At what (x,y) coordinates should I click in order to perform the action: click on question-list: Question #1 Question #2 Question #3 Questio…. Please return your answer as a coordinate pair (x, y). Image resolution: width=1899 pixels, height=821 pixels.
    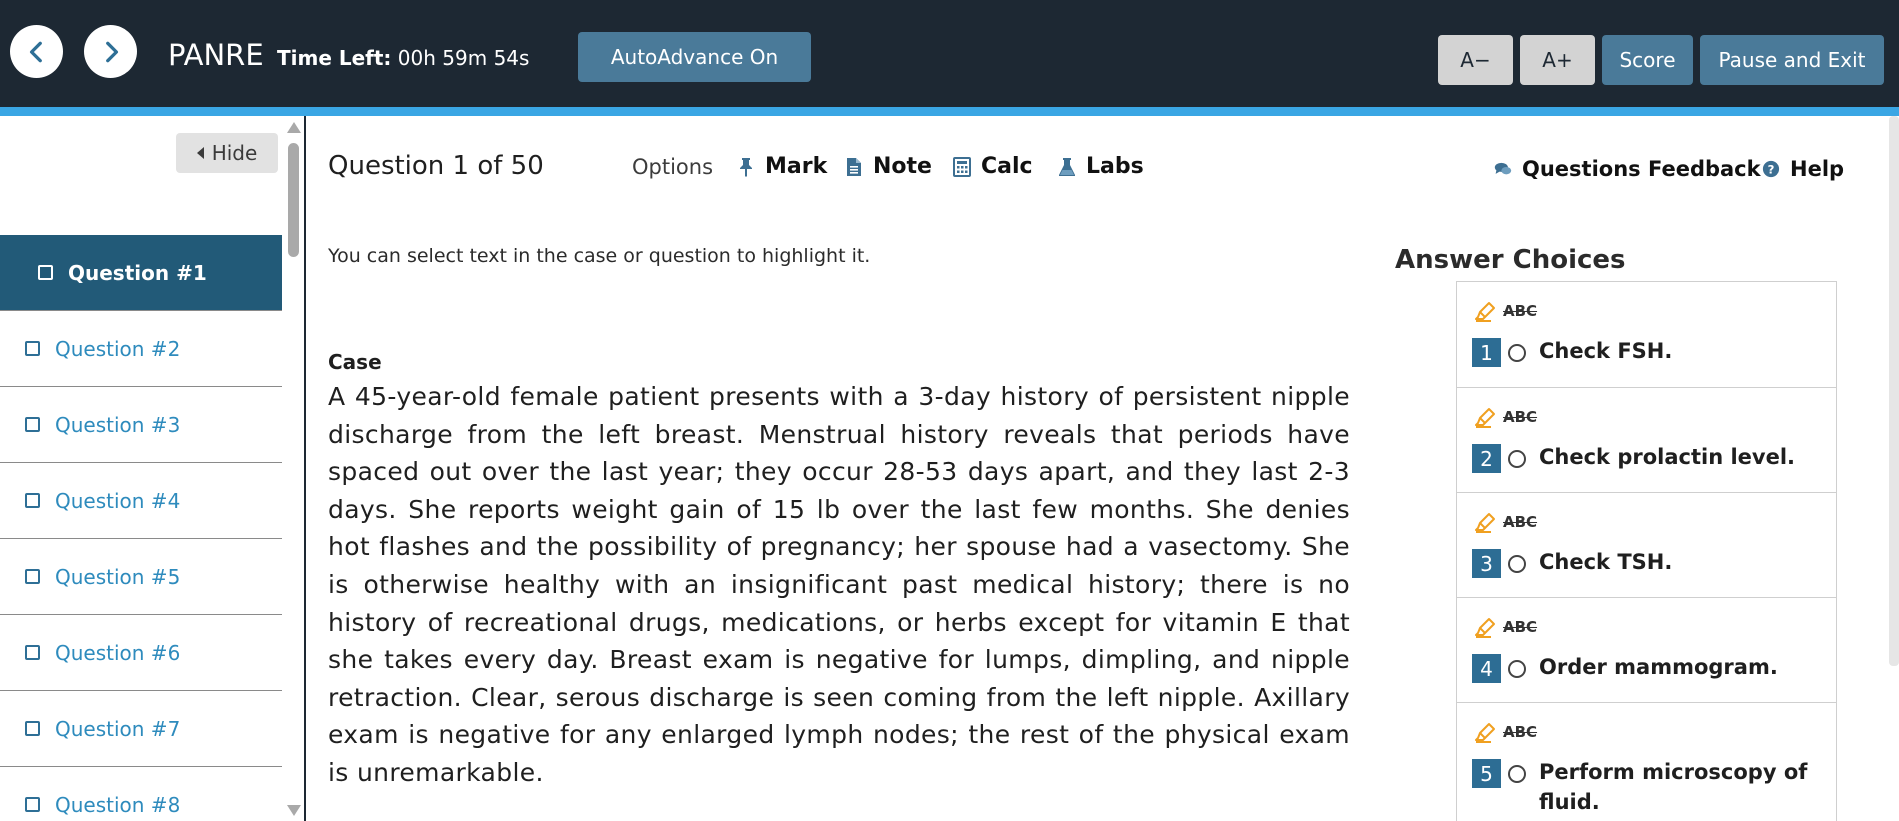
    Looking at the image, I should click on (141, 528).